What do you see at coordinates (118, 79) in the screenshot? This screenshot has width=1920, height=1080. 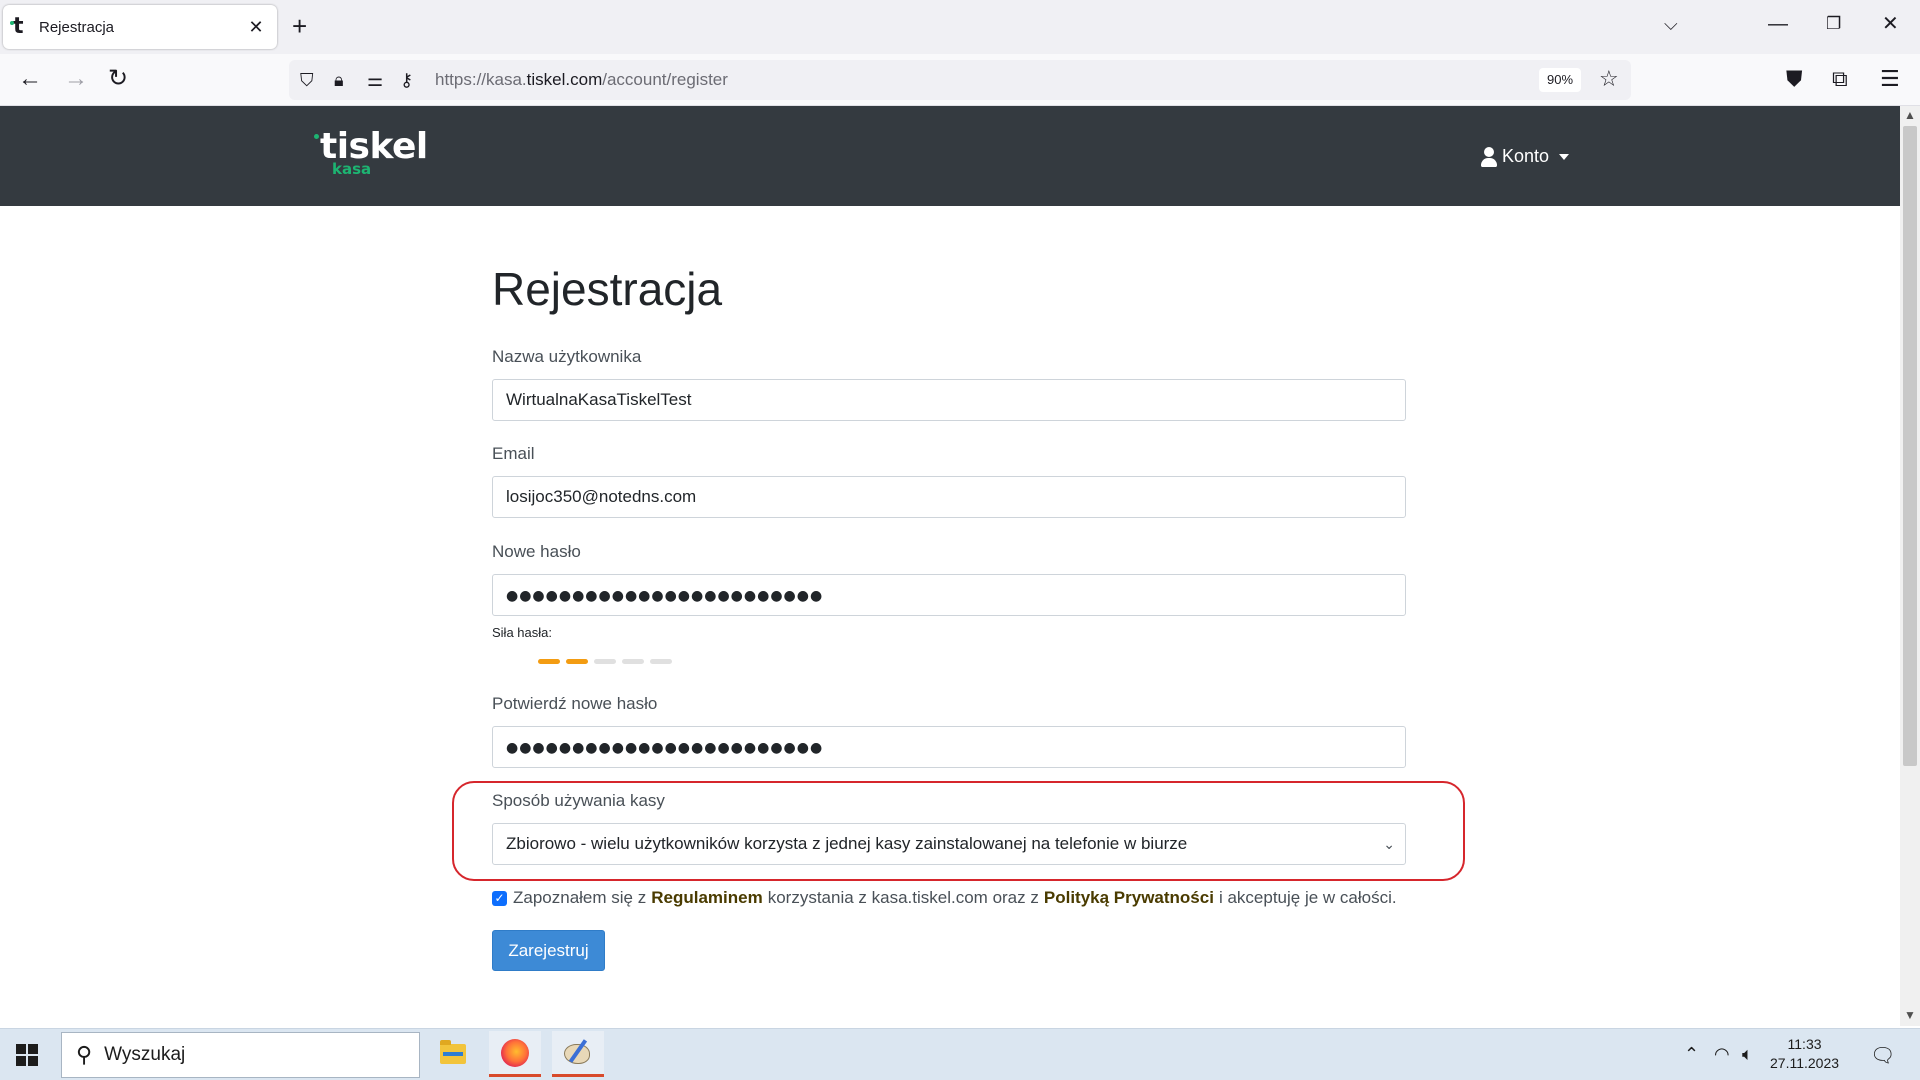 I see `reload-button: ↻` at bounding box center [118, 79].